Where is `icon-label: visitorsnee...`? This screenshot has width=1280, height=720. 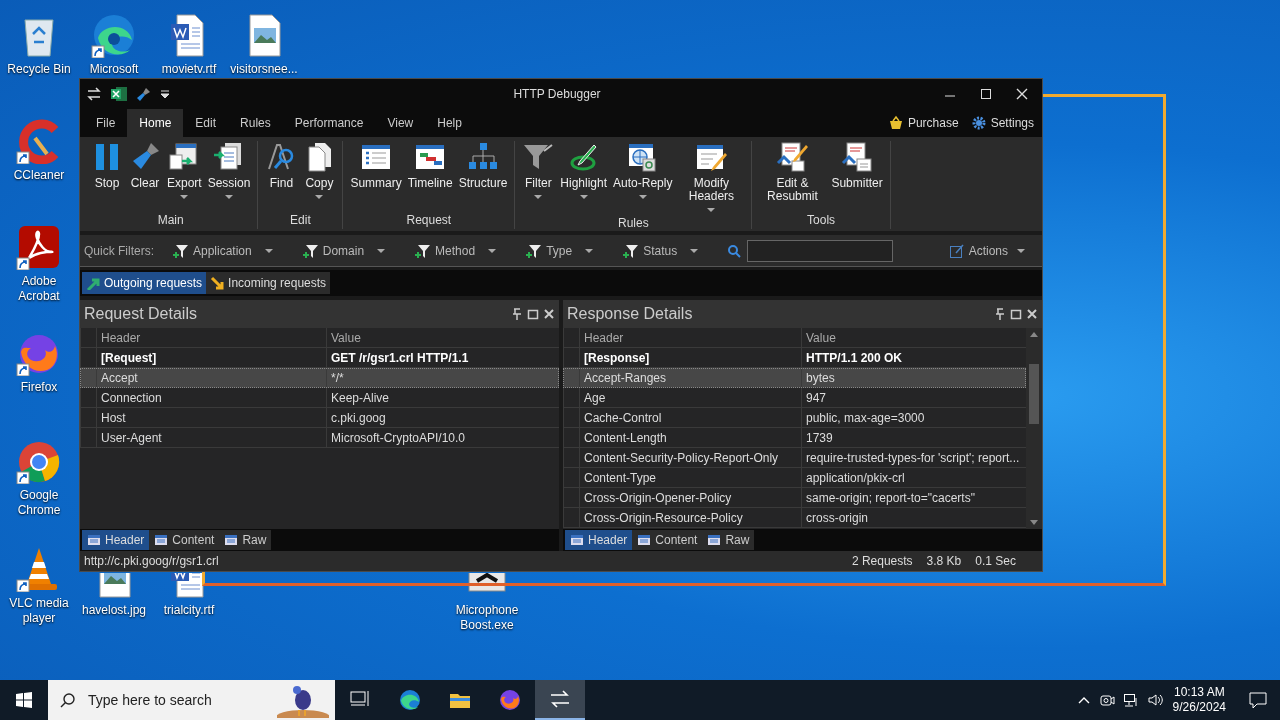
icon-label: visitorsnee... is located at coordinates (264, 69).